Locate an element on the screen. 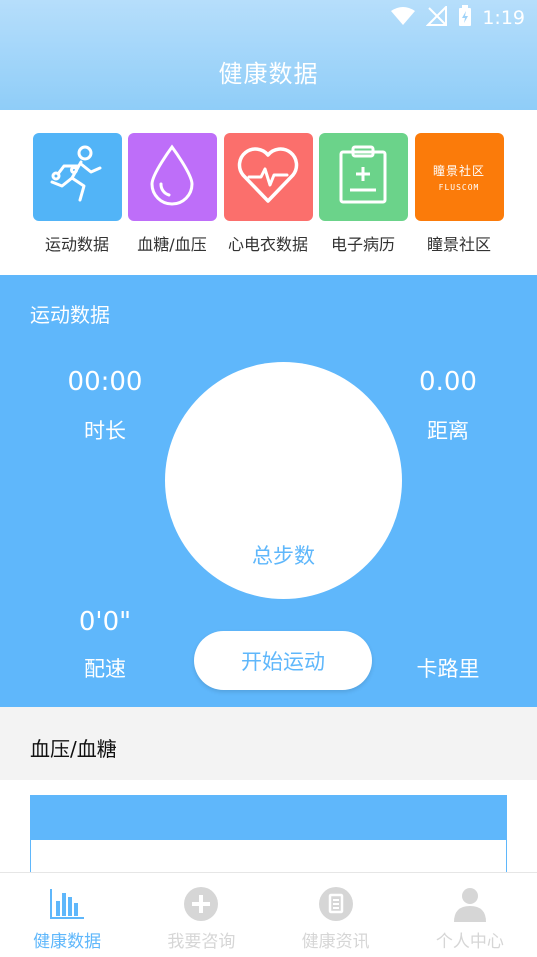  bp-section-header: 血压/血糖 is located at coordinates (268, 743).